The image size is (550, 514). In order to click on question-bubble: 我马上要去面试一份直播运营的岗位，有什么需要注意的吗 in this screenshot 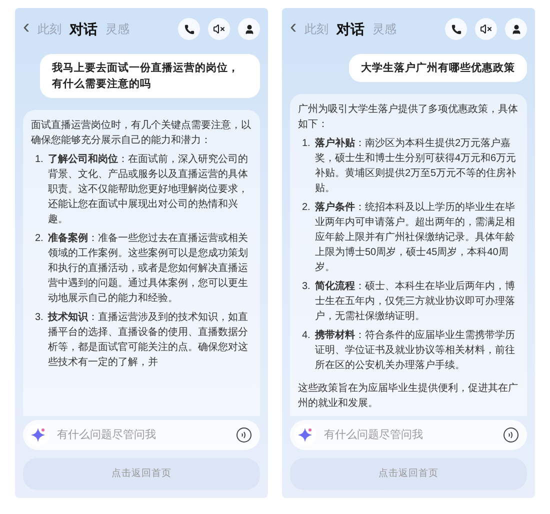, I will do `click(150, 76)`.